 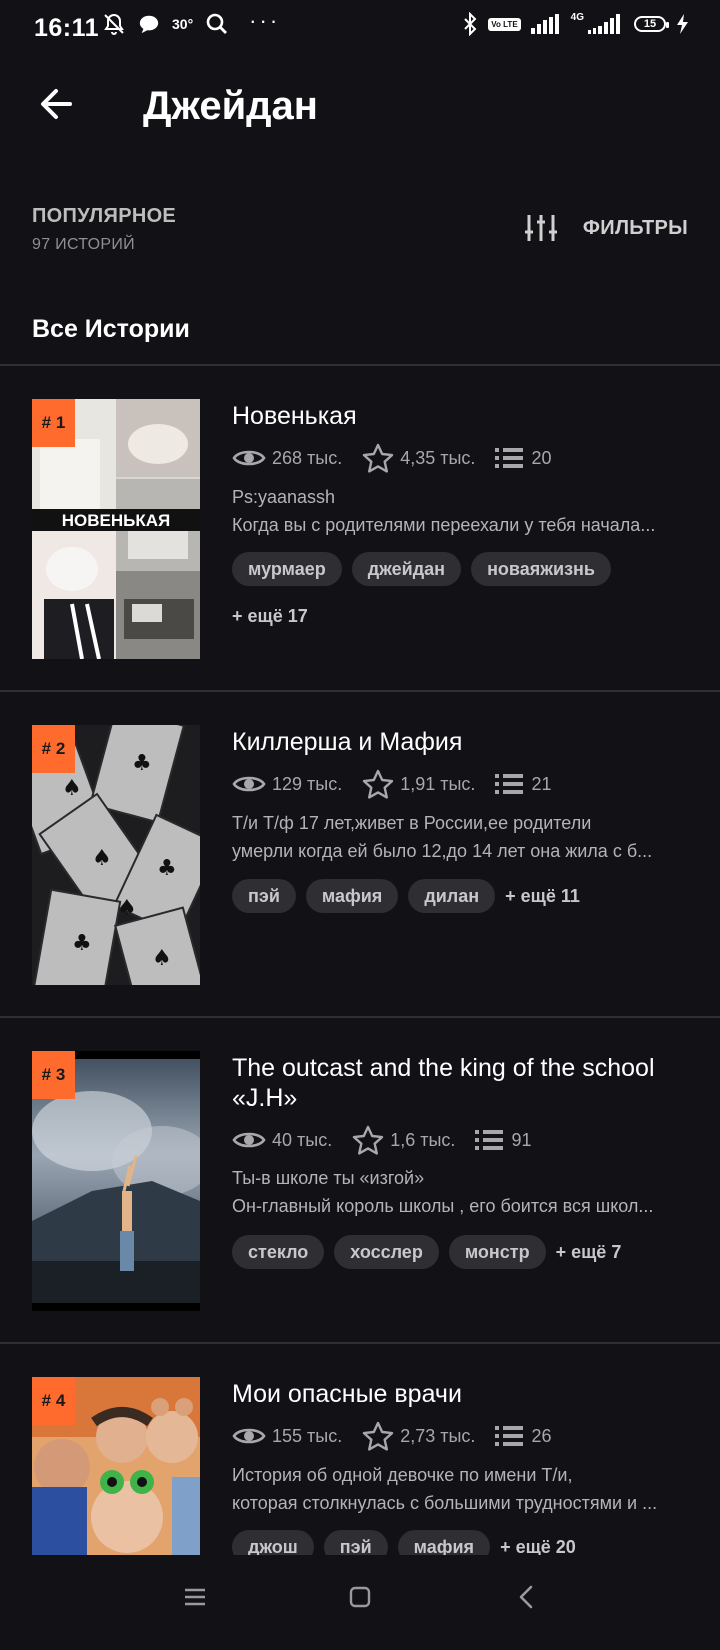 I want to click on section-title: Все Истории, so click(x=111, y=329).